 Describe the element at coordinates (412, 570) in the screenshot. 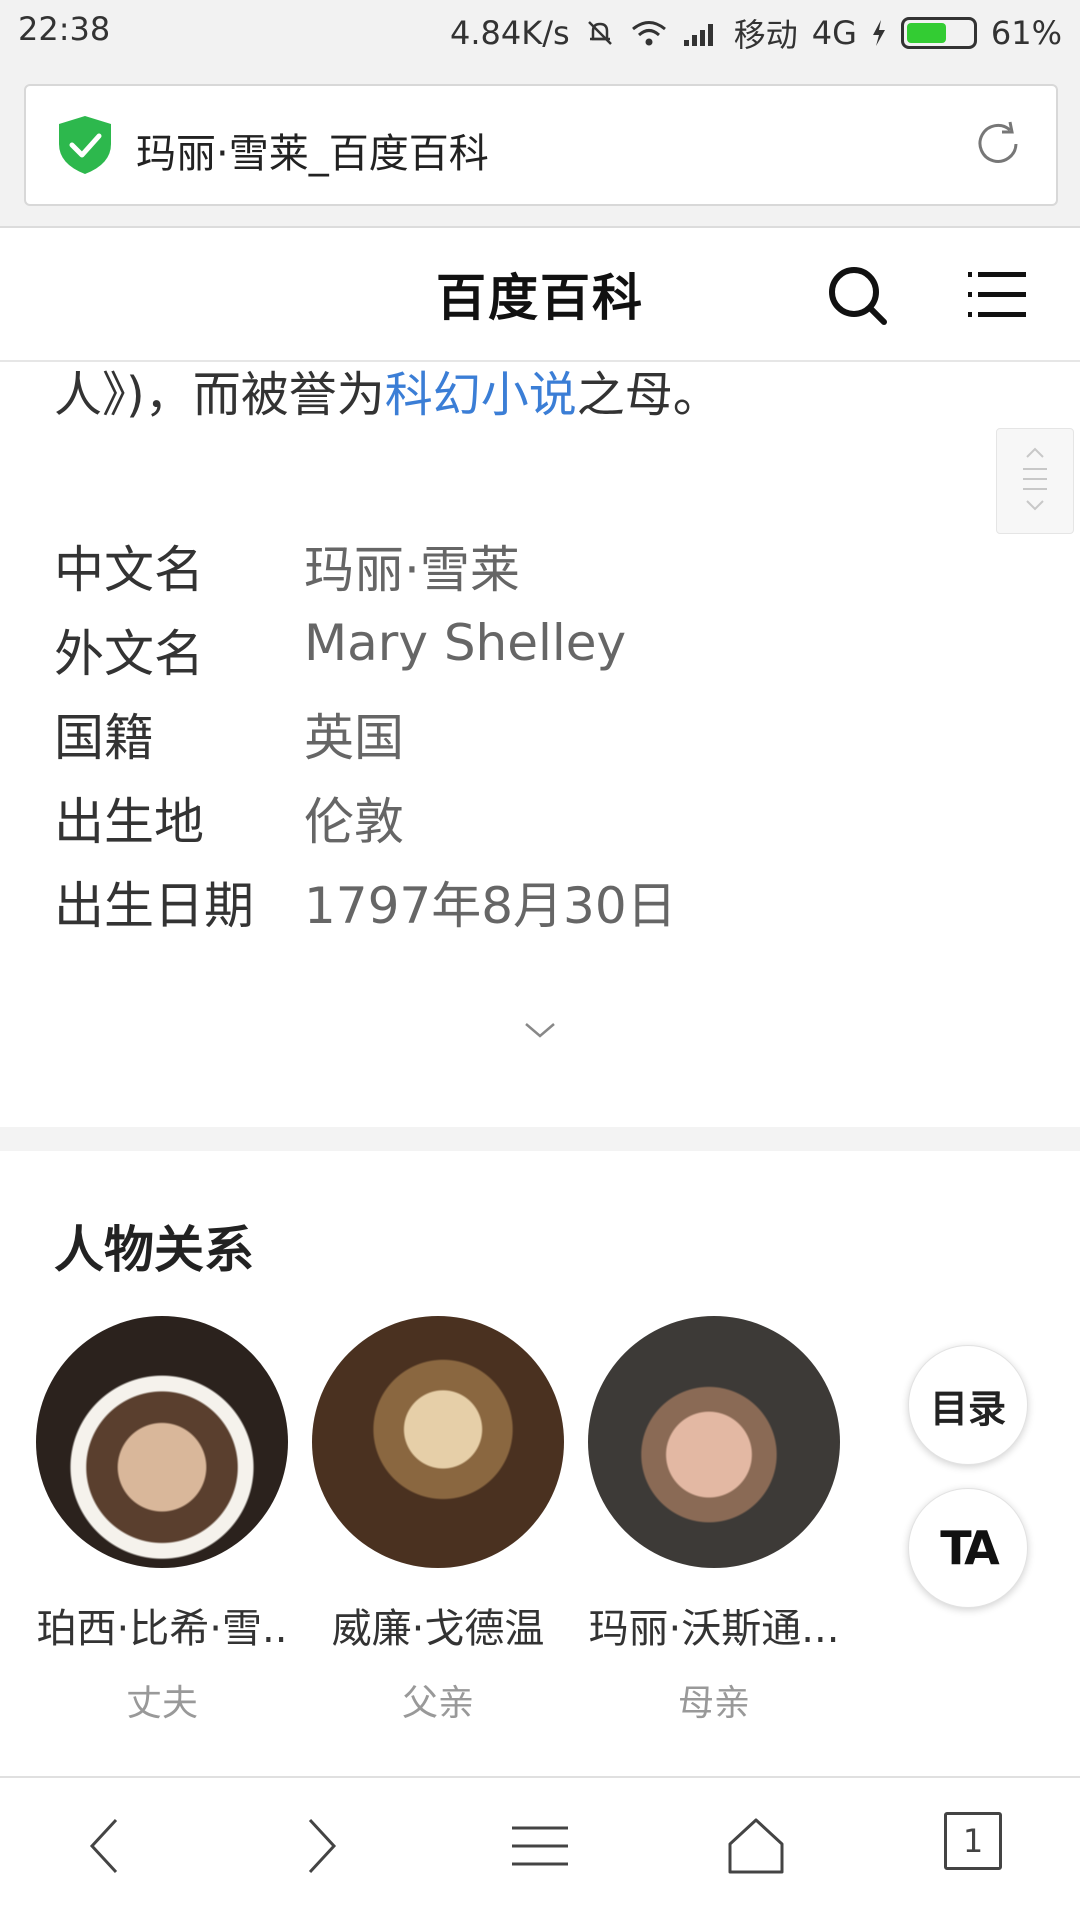

I see `info-value: 玛丽·雪莱` at that location.